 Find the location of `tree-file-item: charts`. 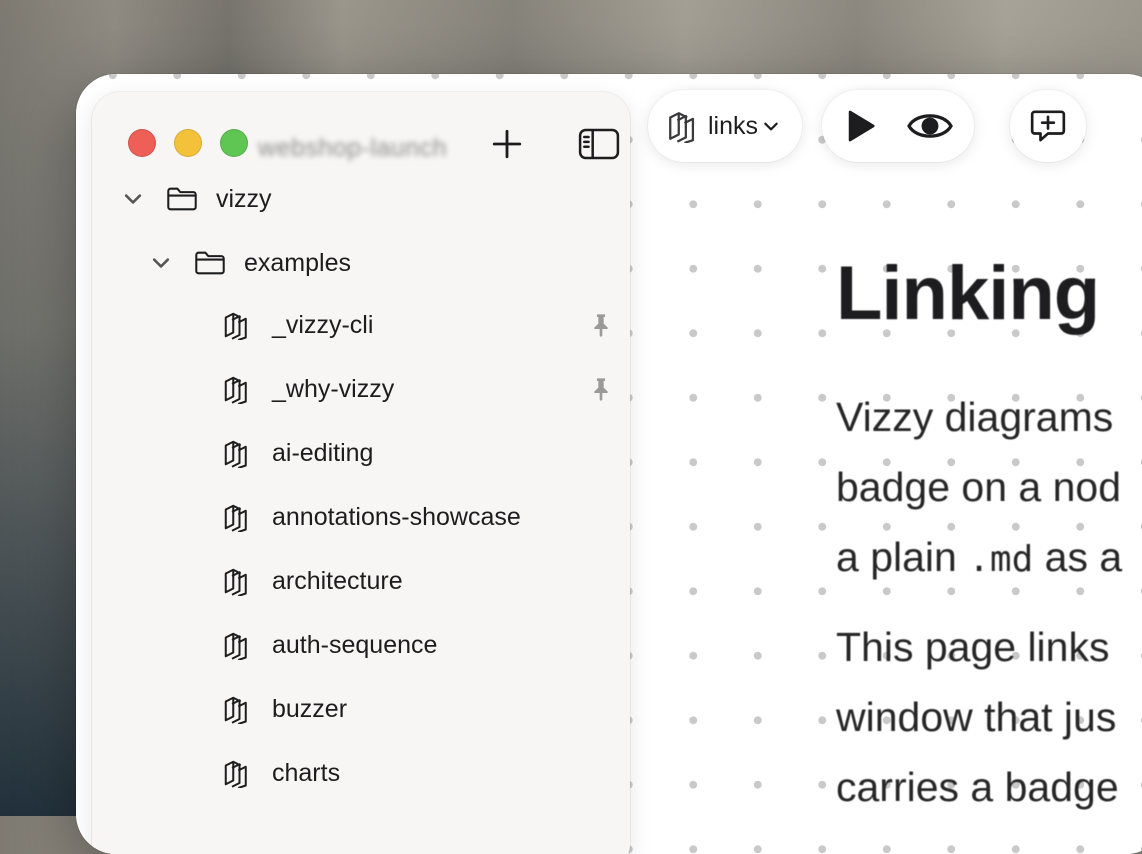

tree-file-item: charts is located at coordinates (281, 773).